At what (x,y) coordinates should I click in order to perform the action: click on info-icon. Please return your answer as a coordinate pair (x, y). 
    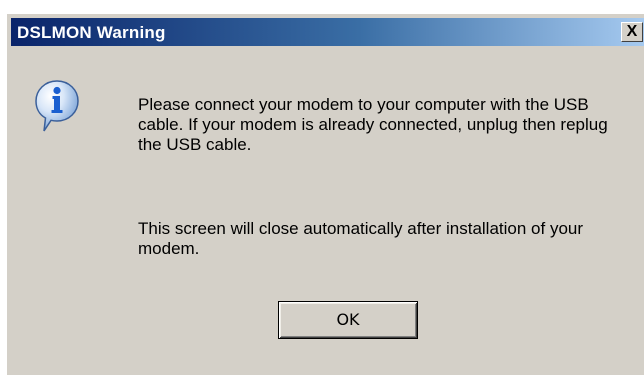
    Looking at the image, I should click on (57, 106).